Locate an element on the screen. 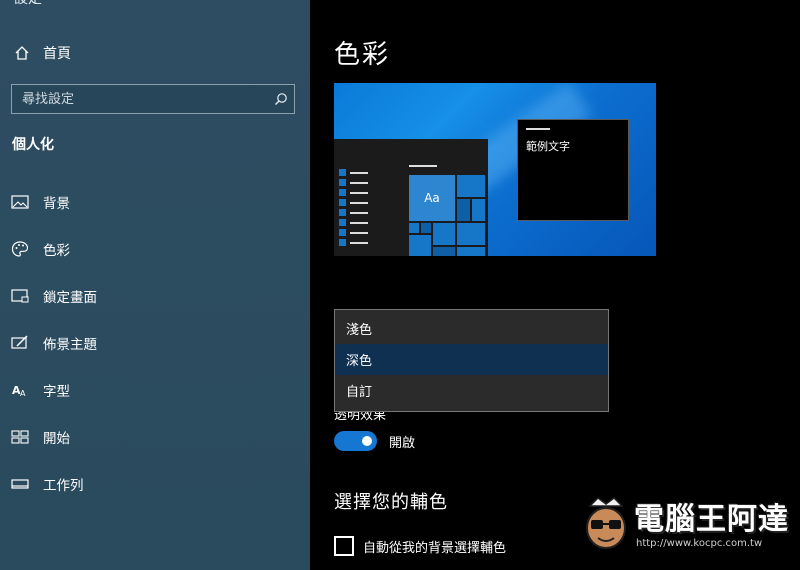 The image size is (800, 570). dropdown-option-dark: 深色 is located at coordinates (471, 359).